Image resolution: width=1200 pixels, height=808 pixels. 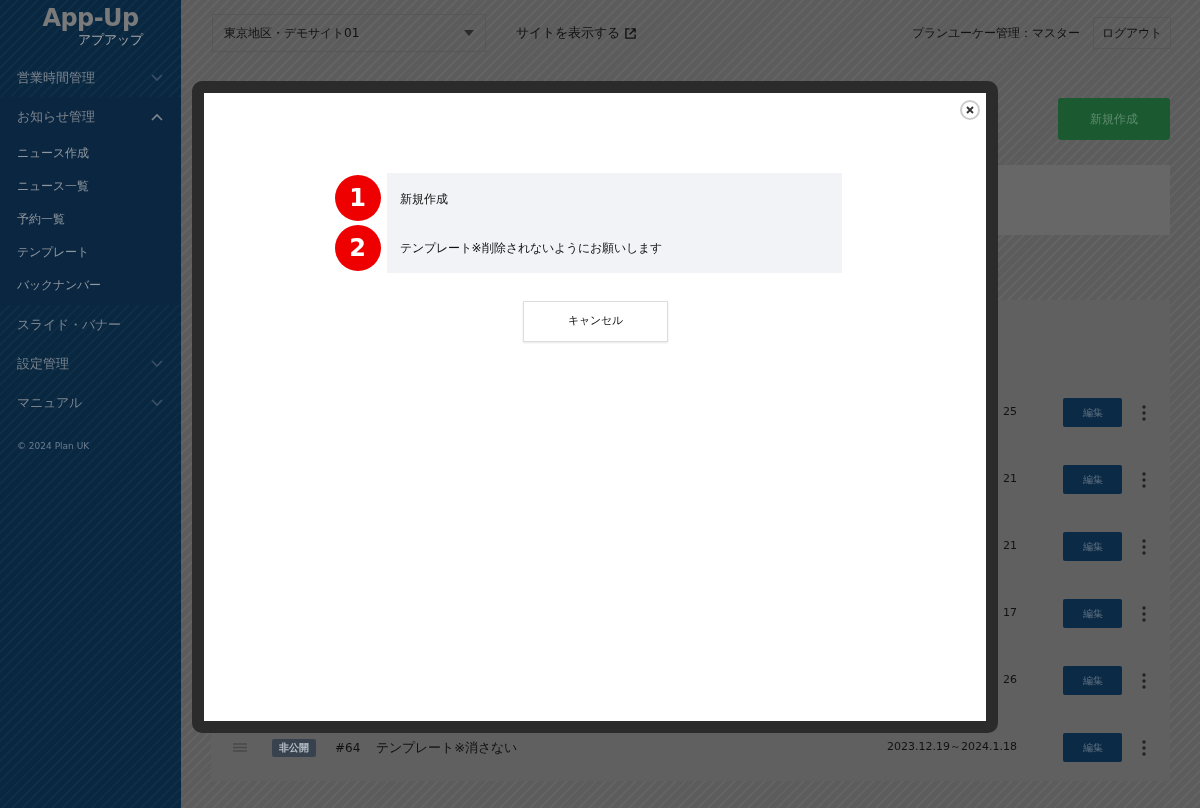 I want to click on sidebar-subitem: 予約一覧, so click(x=90, y=219).